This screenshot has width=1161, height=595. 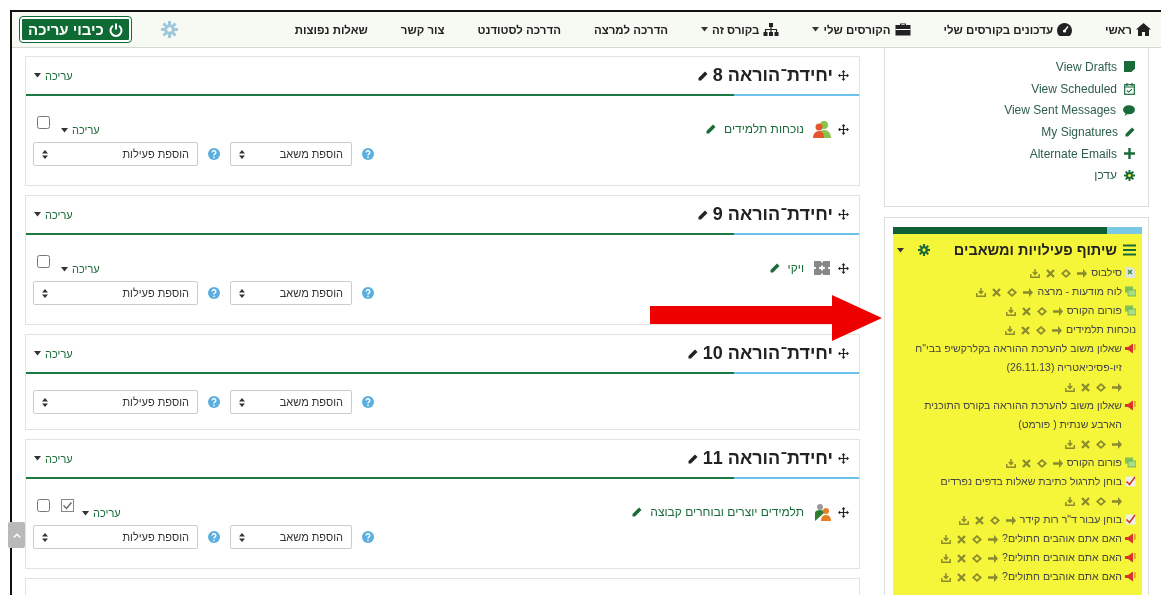 I want to click on nav-link: הדרכה לסטודנט, so click(x=519, y=29).